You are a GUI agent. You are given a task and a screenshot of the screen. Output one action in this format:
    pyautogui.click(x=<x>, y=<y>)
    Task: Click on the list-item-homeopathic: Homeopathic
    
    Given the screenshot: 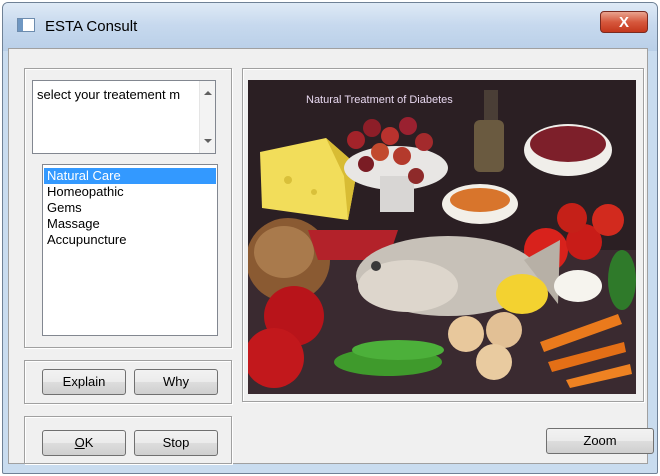 What is the action you would take?
    pyautogui.click(x=130, y=192)
    